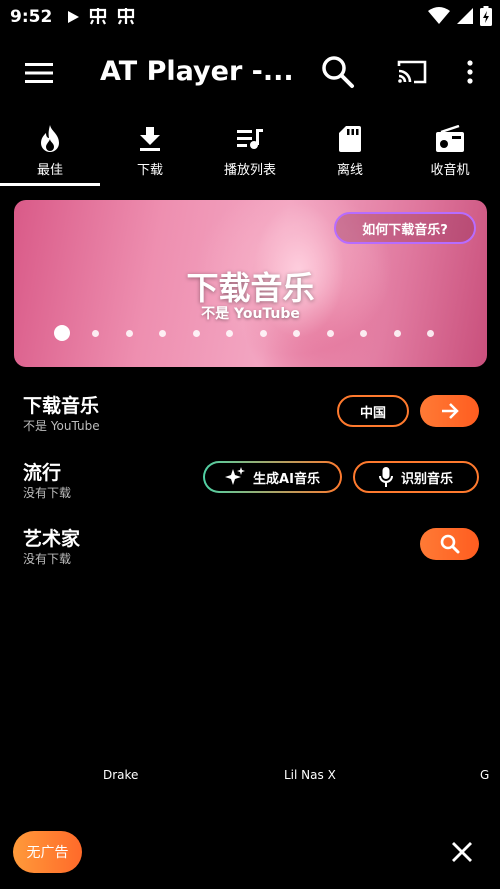 The height and width of the screenshot is (889, 500). Describe the element at coordinates (286, 479) in the screenshot. I see `generate-ai-music-label: 生成AI音乐` at that location.